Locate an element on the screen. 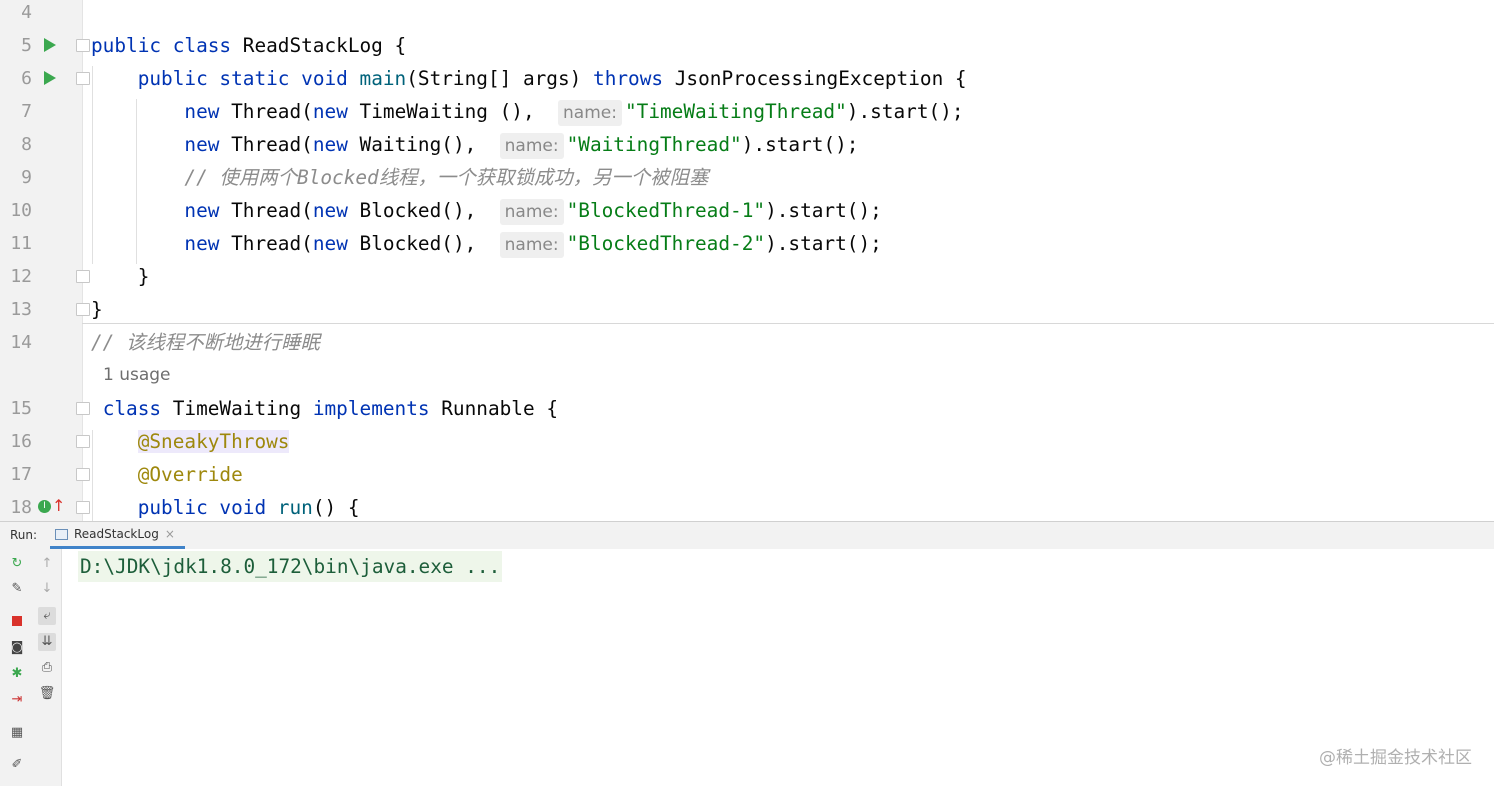 This screenshot has height=786, width=1494. down-arrow-icon: ↓ is located at coordinates (47, 589).